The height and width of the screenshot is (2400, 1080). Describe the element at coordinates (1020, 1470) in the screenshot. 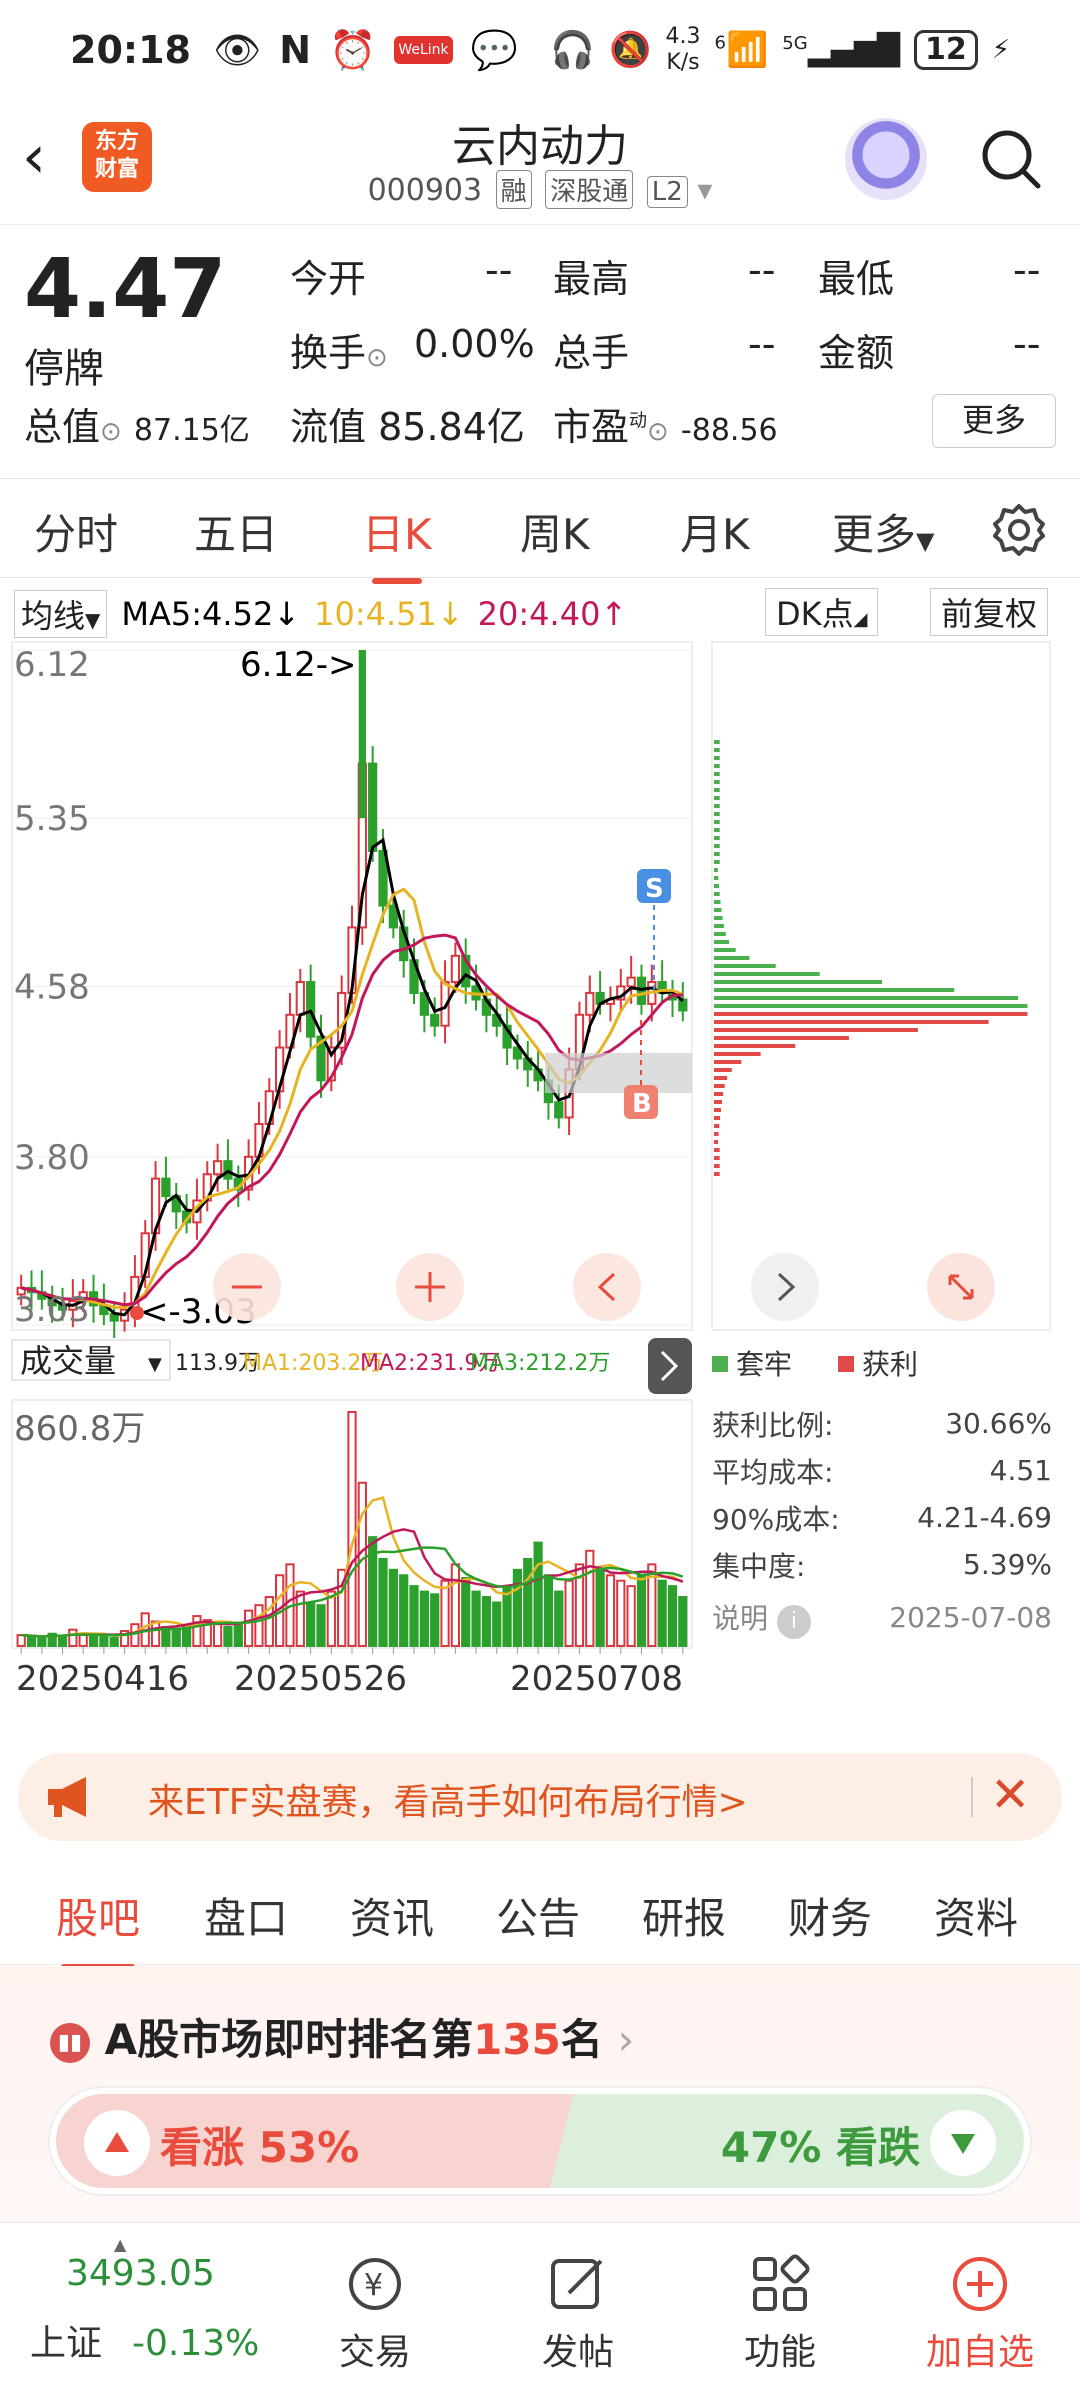

I see `stat-value: 4.51` at that location.